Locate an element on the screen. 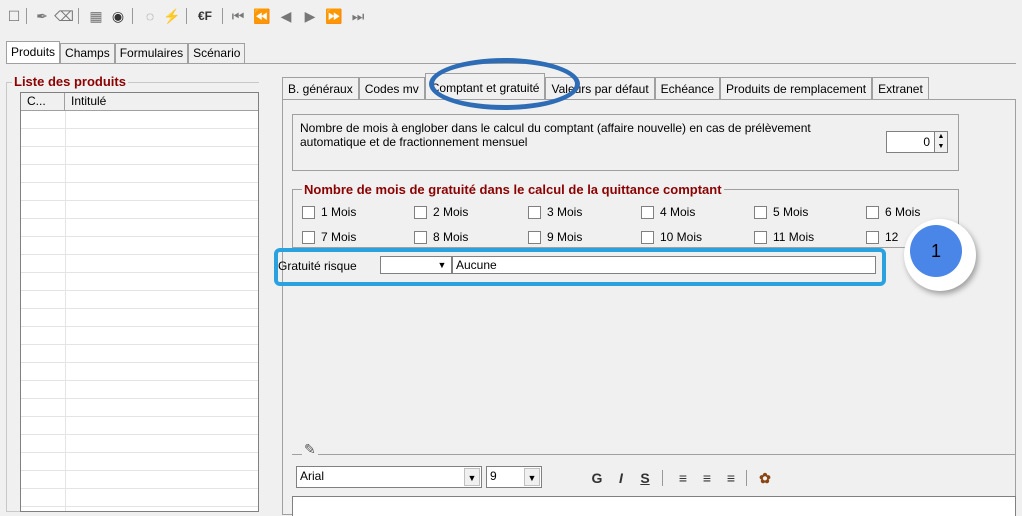 Image resolution: width=1022 pixels, height=516 pixels. checkbox-month-9: 9 Mois is located at coordinates (555, 237).